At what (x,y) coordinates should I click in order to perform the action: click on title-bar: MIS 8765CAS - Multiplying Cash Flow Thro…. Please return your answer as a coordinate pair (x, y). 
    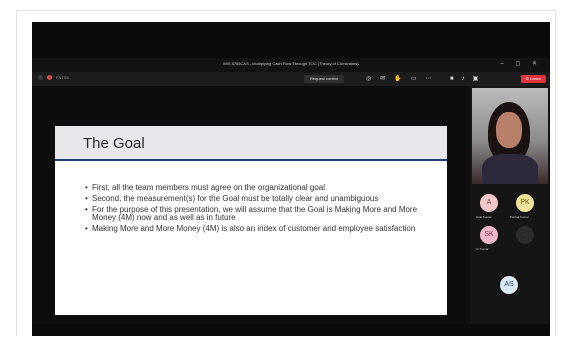
    Looking at the image, I should click on (291, 65).